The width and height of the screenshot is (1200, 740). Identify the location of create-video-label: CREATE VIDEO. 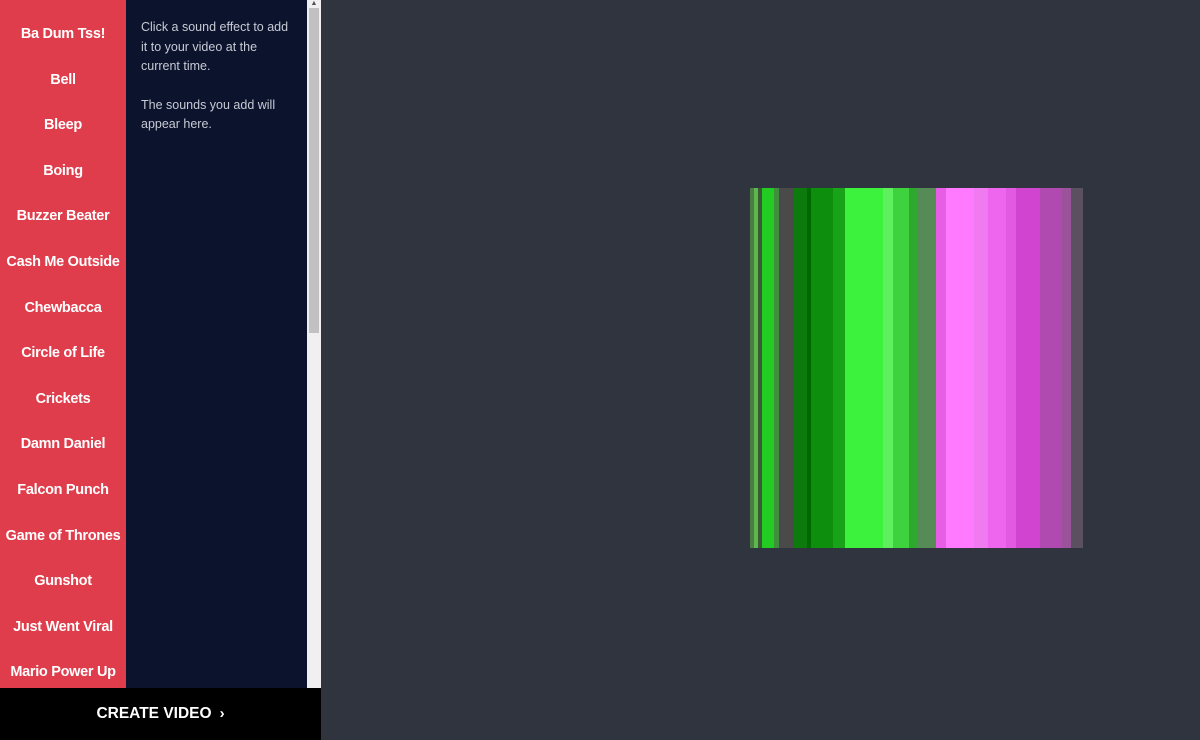
(154, 713).